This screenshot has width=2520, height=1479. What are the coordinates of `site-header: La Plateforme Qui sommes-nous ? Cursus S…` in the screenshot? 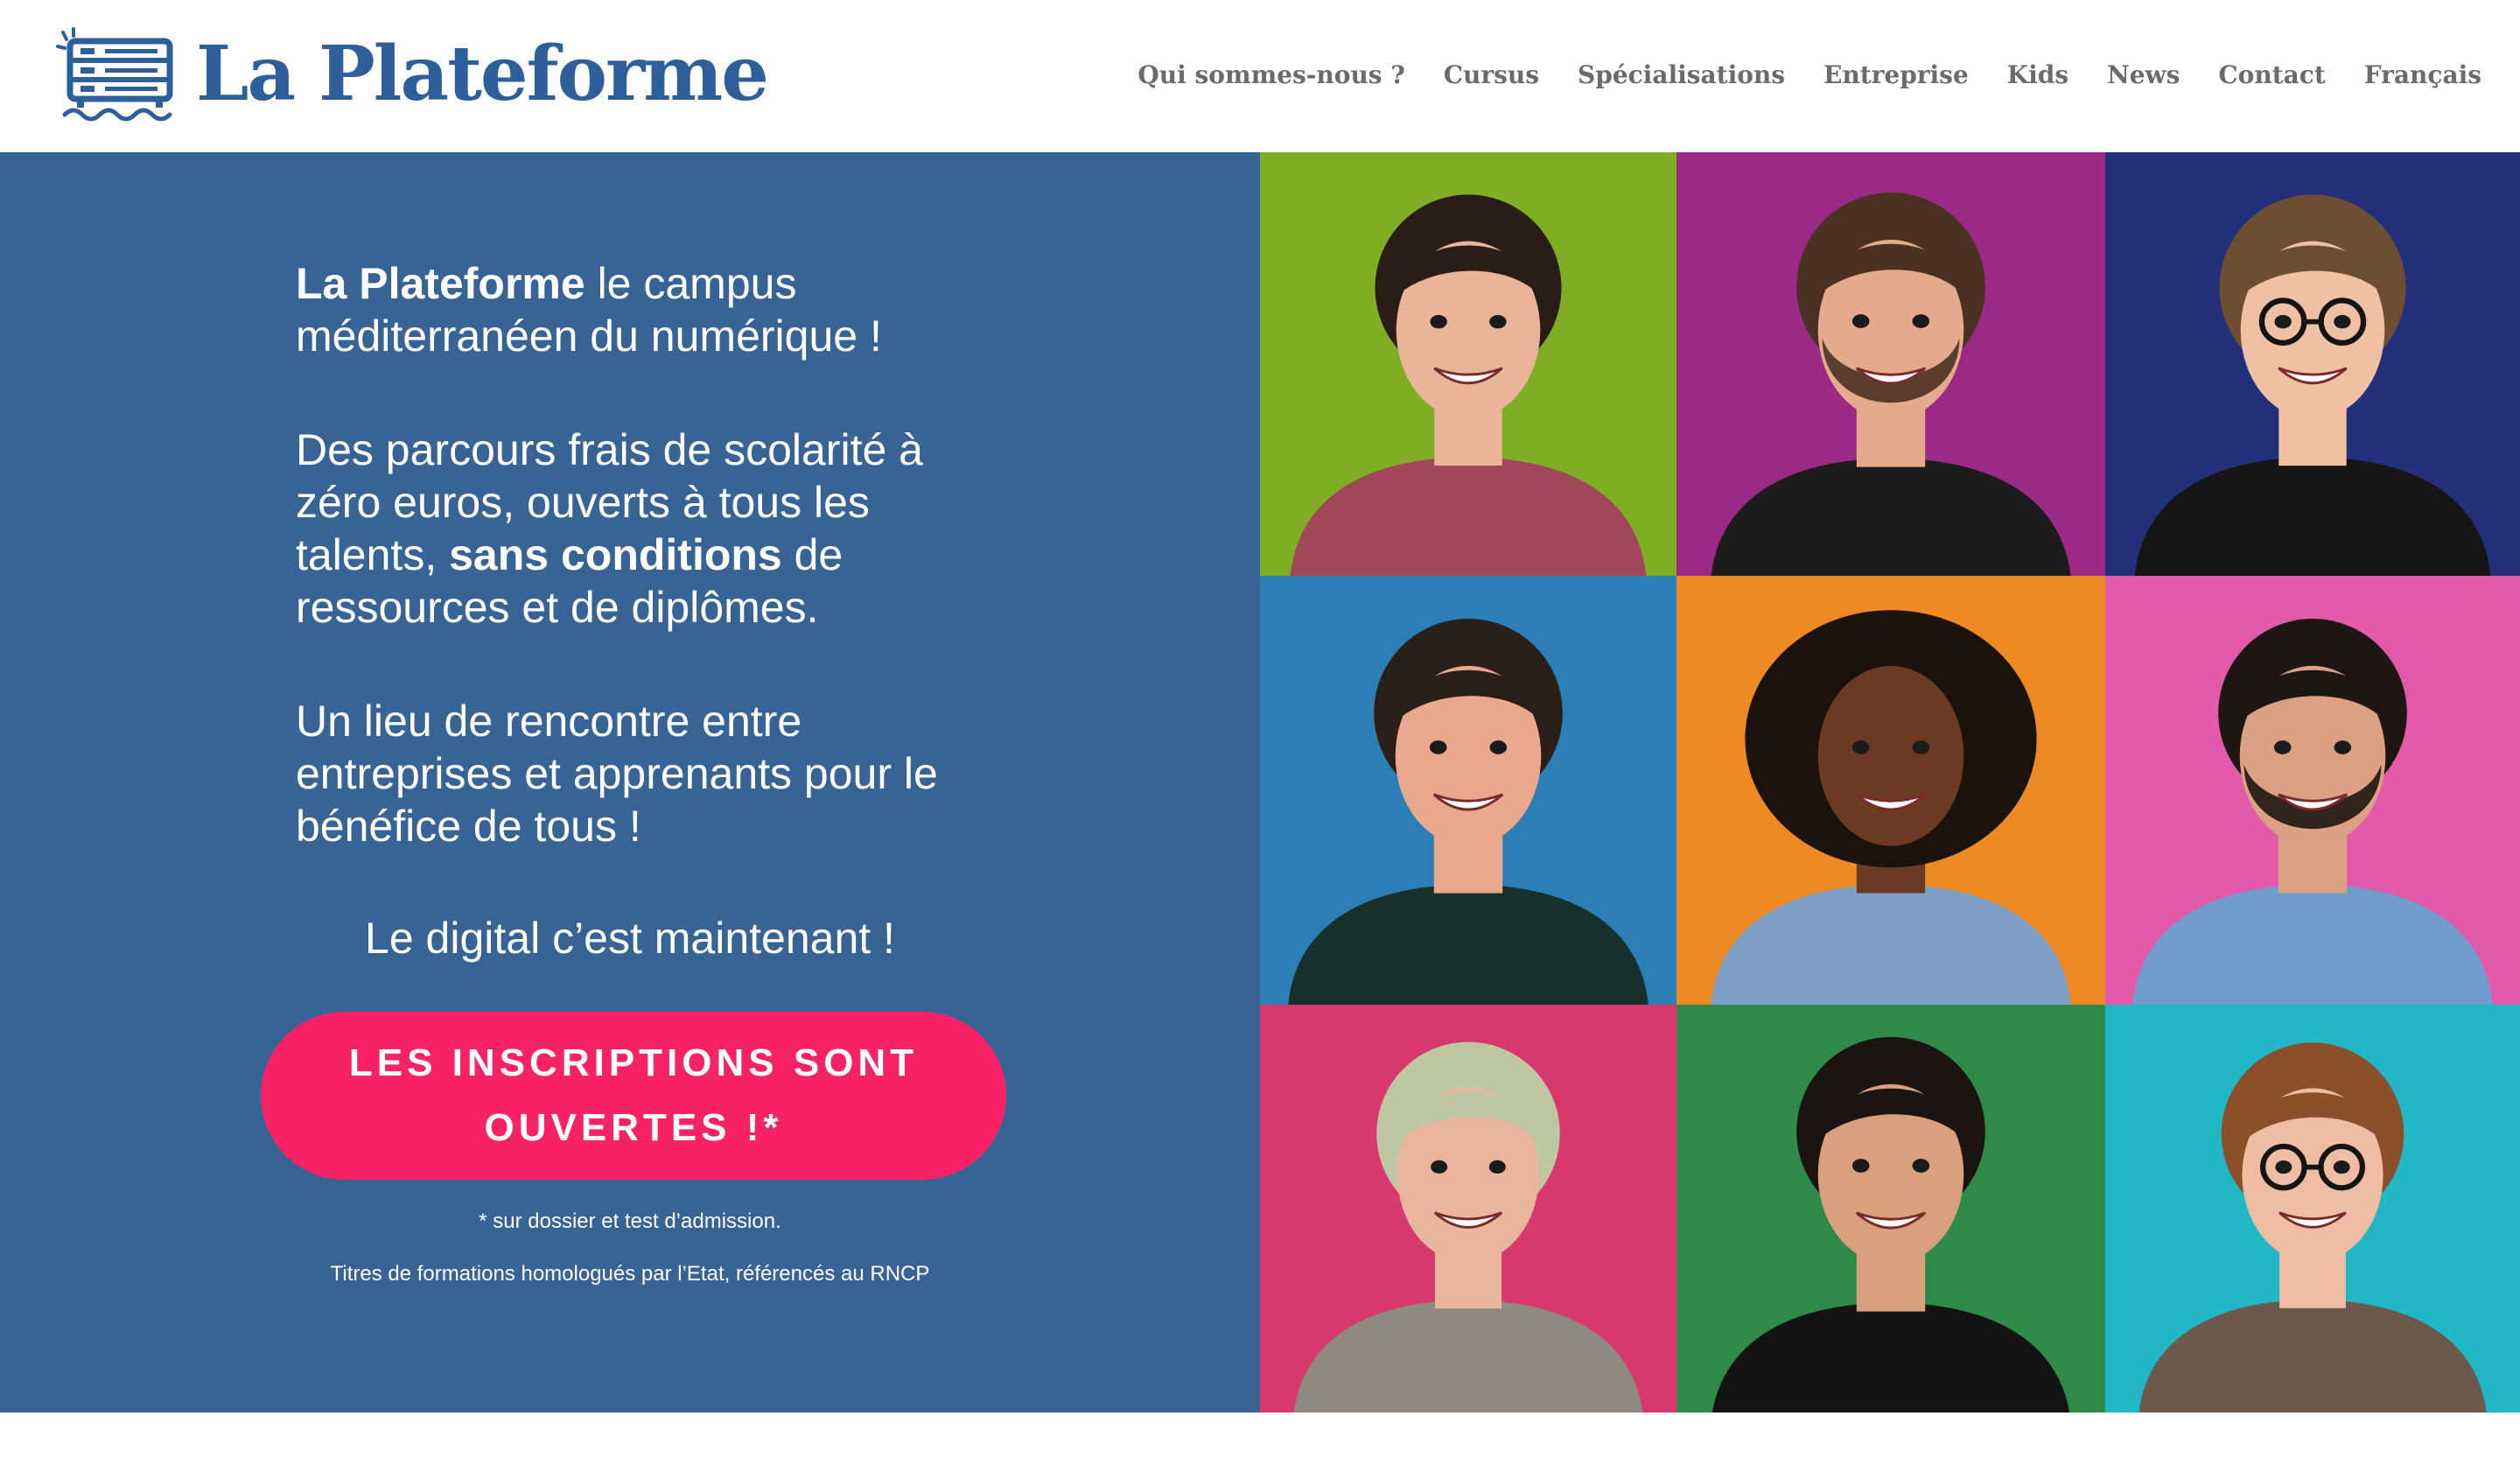 It's located at (1260, 76).